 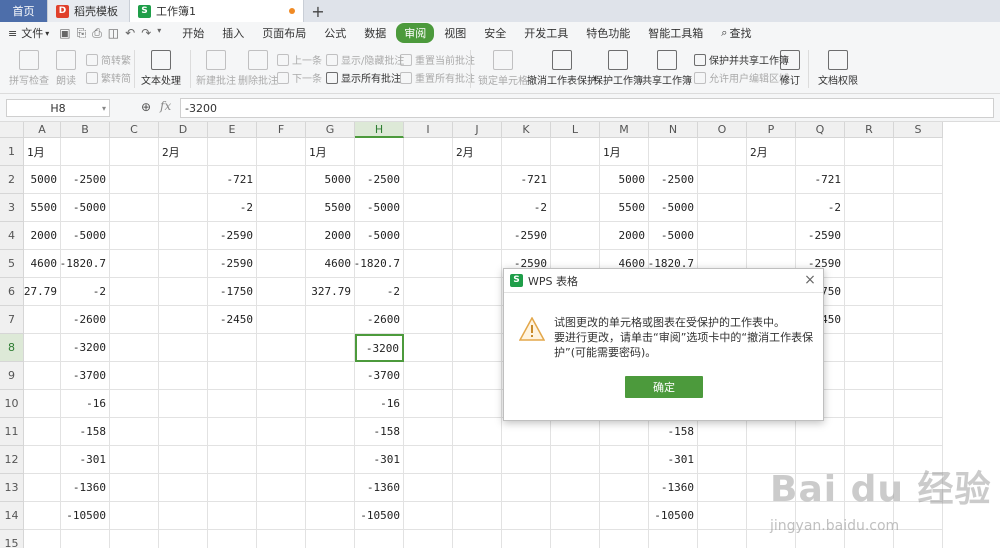 I want to click on cell-G7, so click(x=330, y=320).